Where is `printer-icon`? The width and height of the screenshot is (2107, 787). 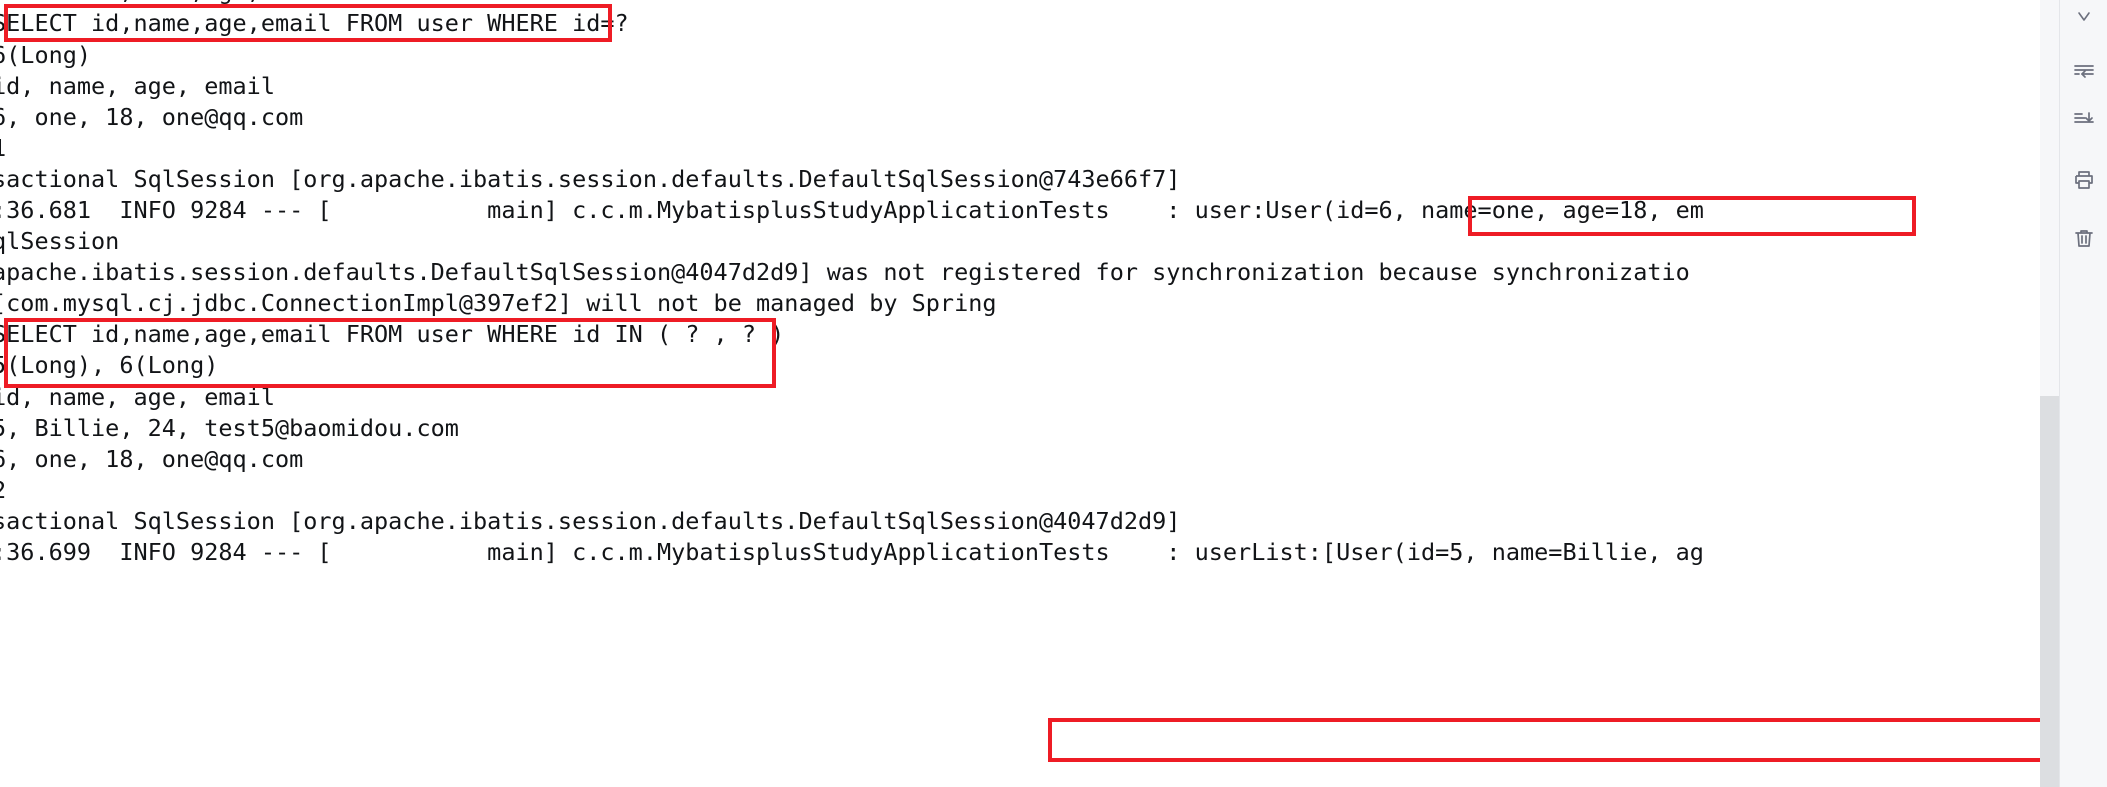 printer-icon is located at coordinates (2084, 180).